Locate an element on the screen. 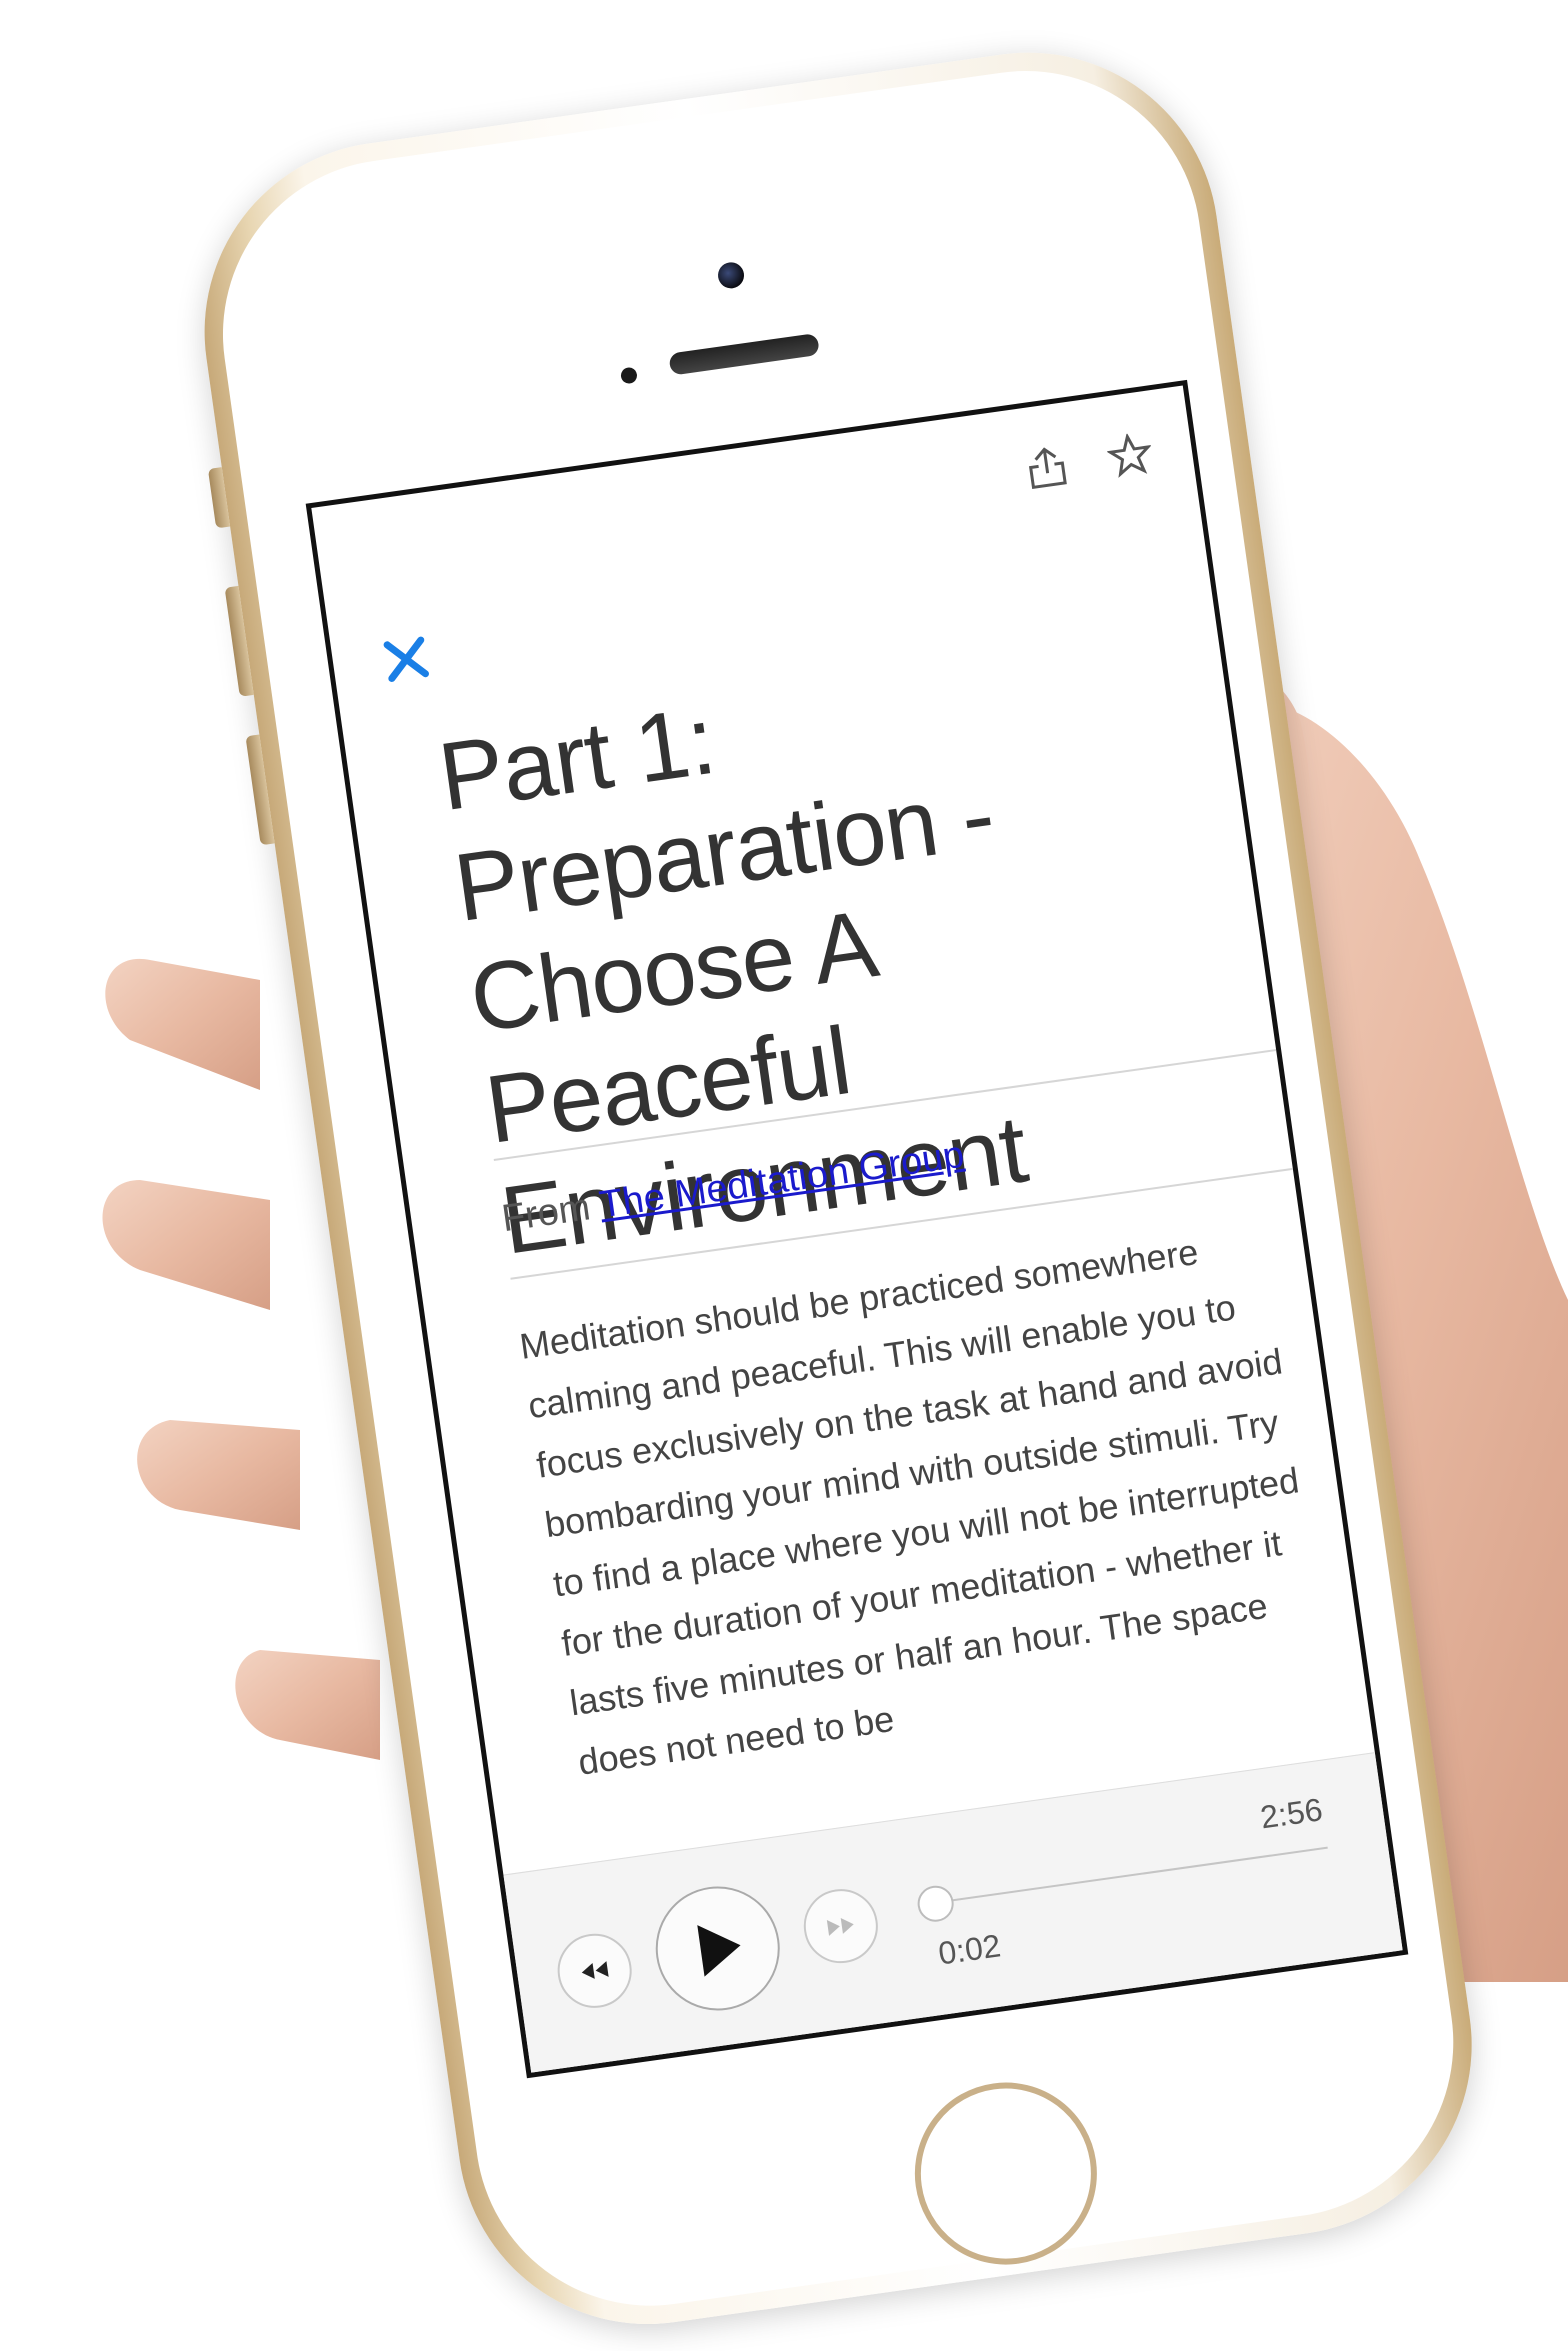 The image size is (1568, 2351). fast-forward-button is located at coordinates (841, 1926).